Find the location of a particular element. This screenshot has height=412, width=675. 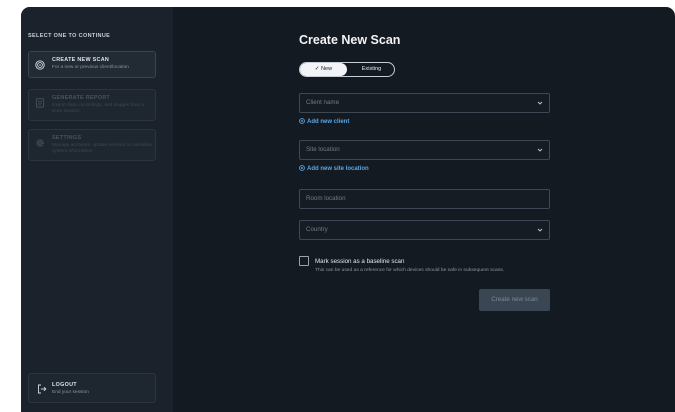

sidebar-item-title: GENERATE REPORT is located at coordinates (81, 98).